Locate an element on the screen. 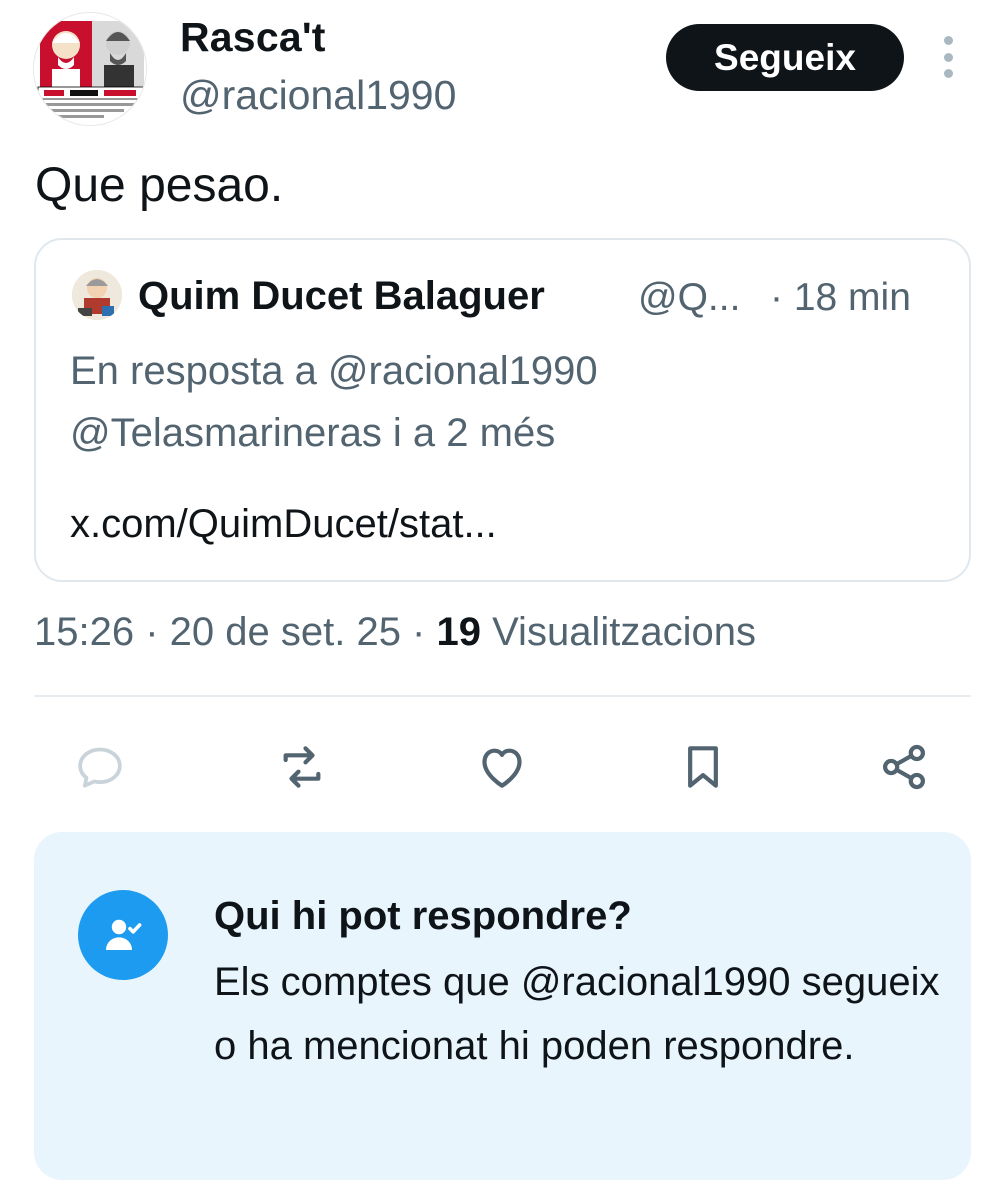 The height and width of the screenshot is (1200, 1005). author-handle: @racional1990 is located at coordinates (318, 95).